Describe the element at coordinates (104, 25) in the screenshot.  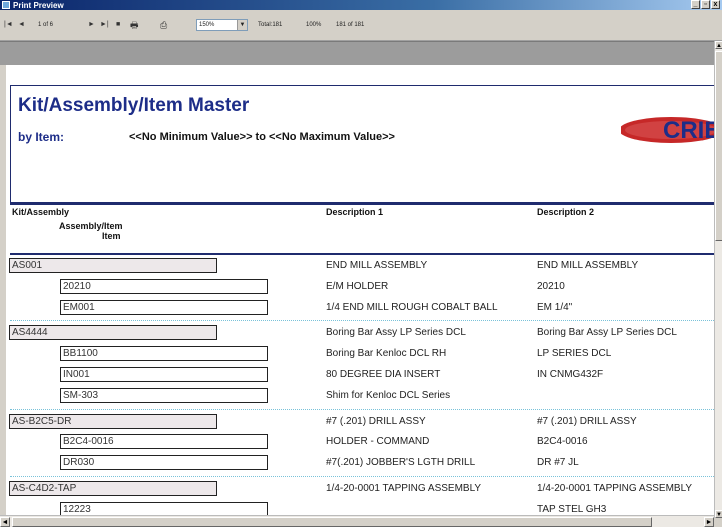
I see `last-page-button: ►|` at that location.